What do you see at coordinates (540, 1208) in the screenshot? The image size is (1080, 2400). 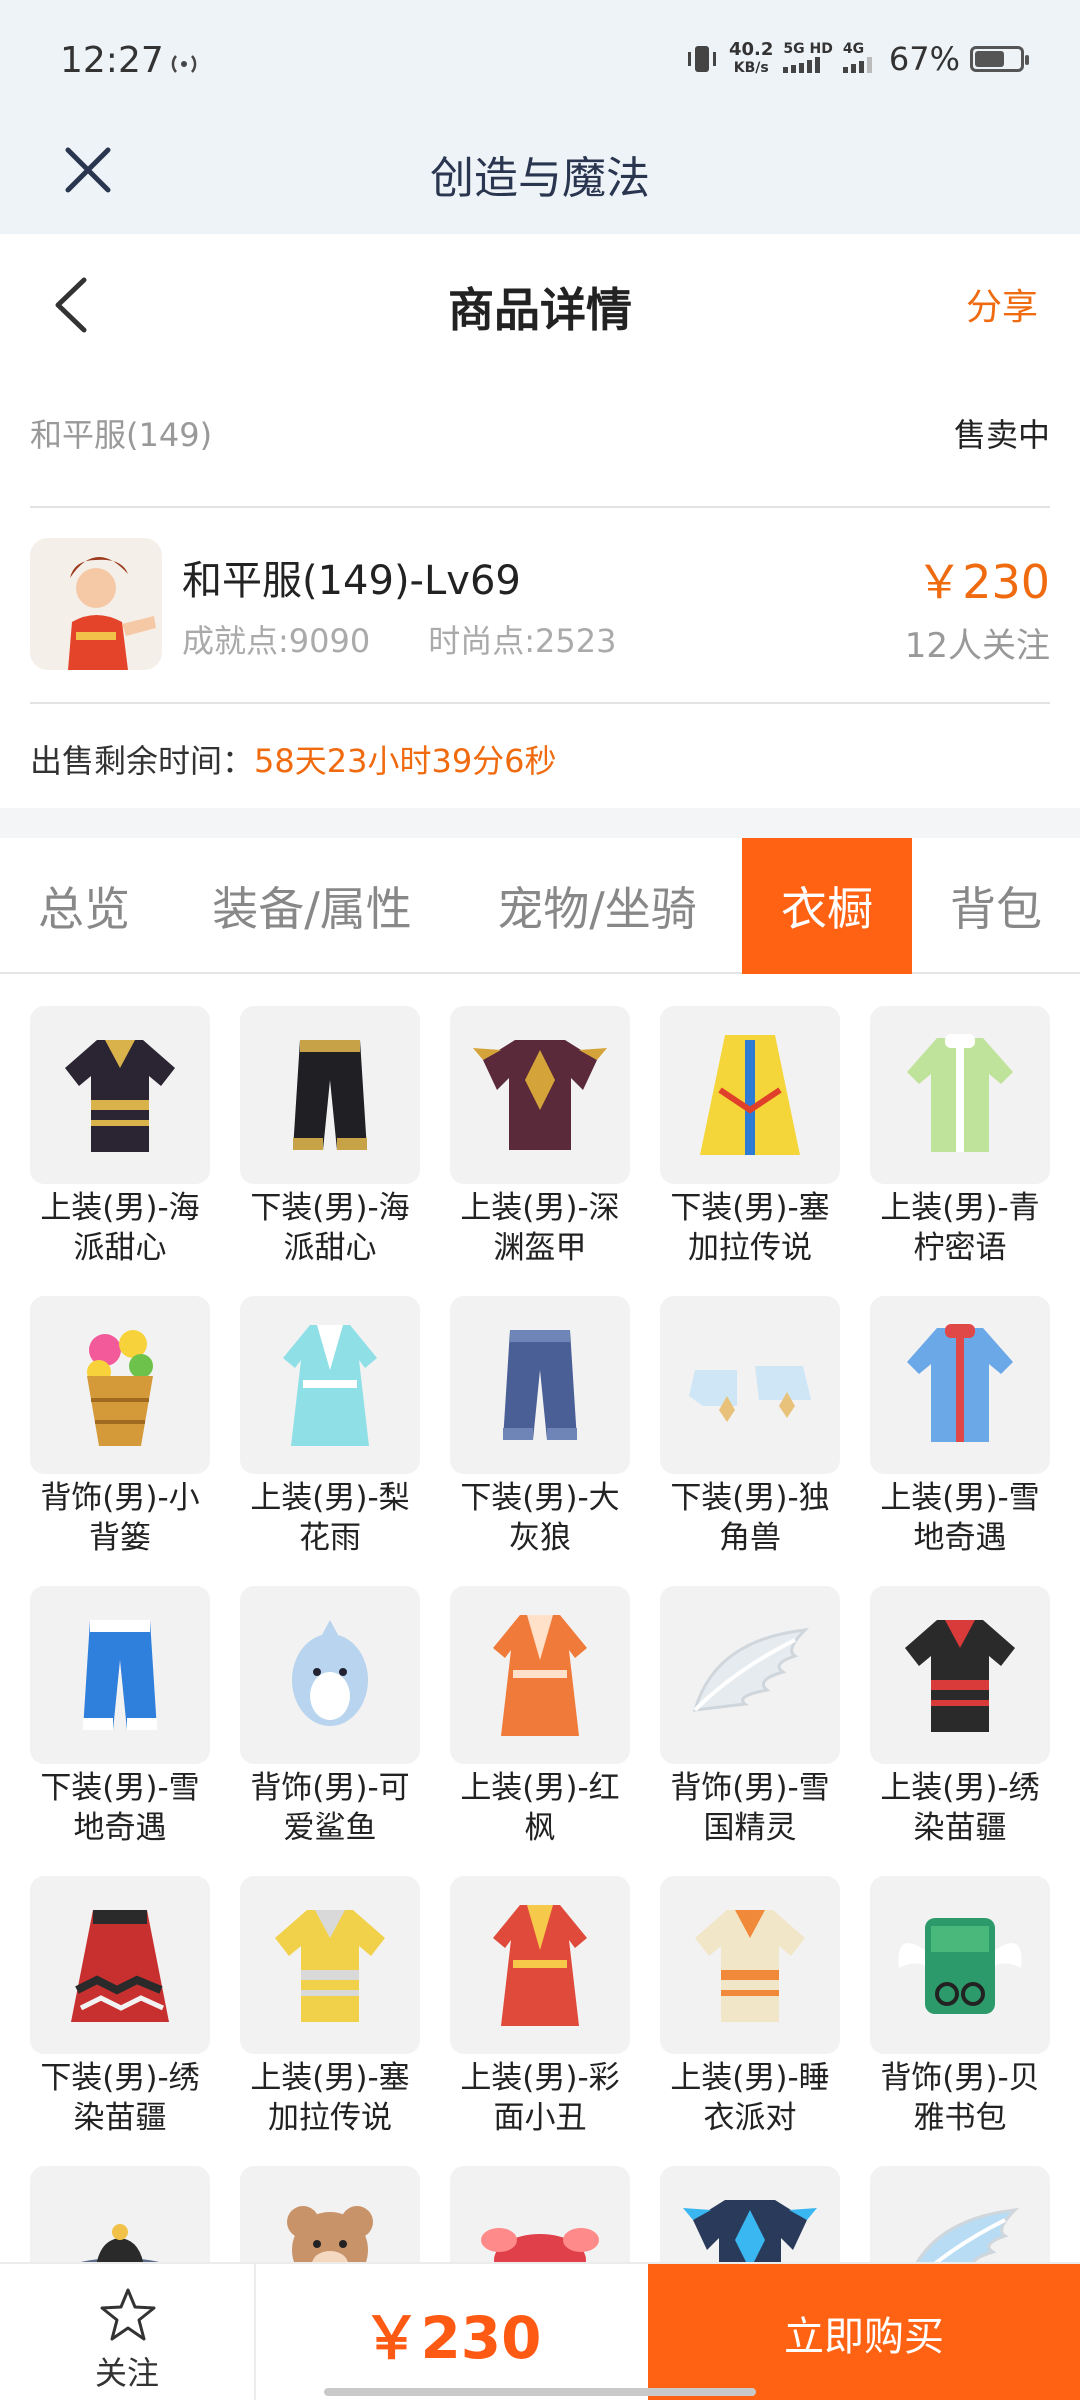 I see `wardrobe-item-label-line1: 上装(男)-深` at bounding box center [540, 1208].